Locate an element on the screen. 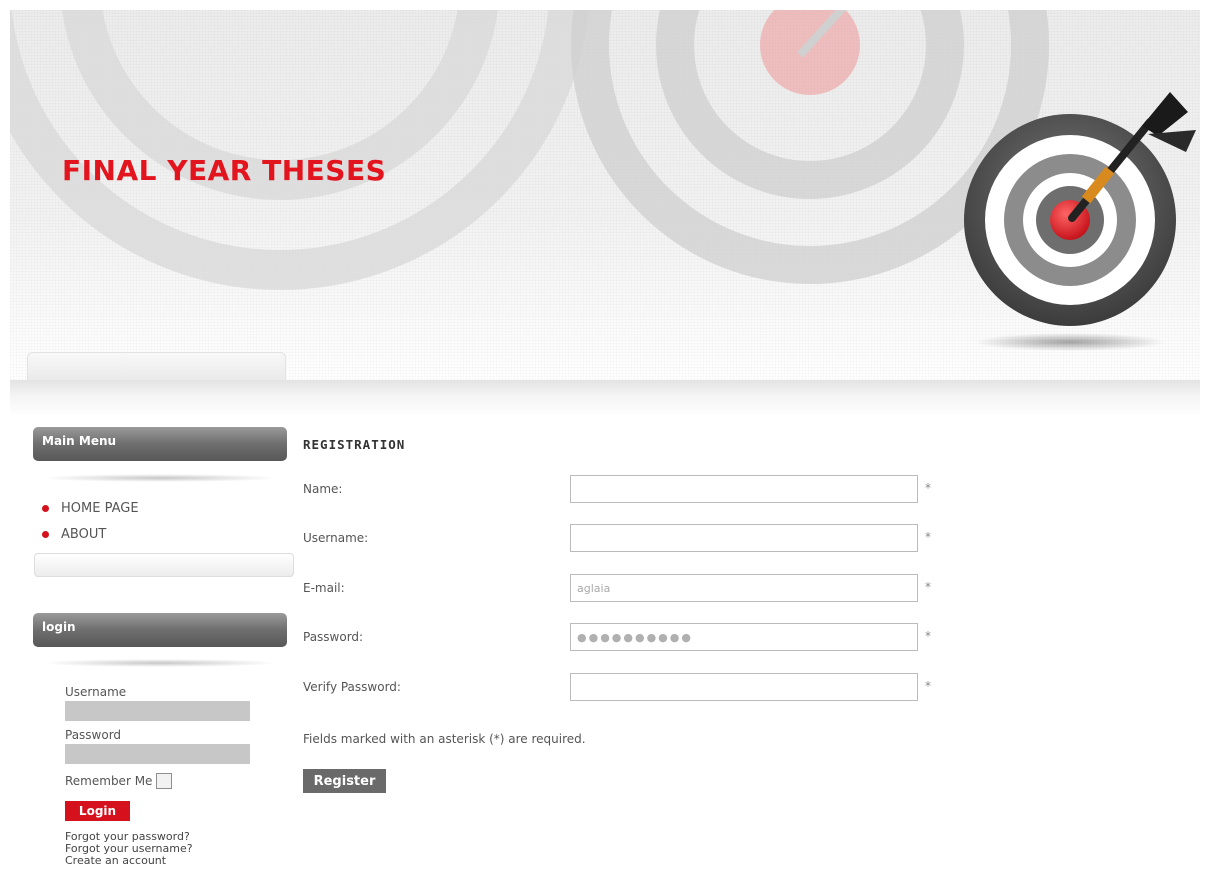 This screenshot has height=894, width=1207. password-label: Password: is located at coordinates (333, 637).